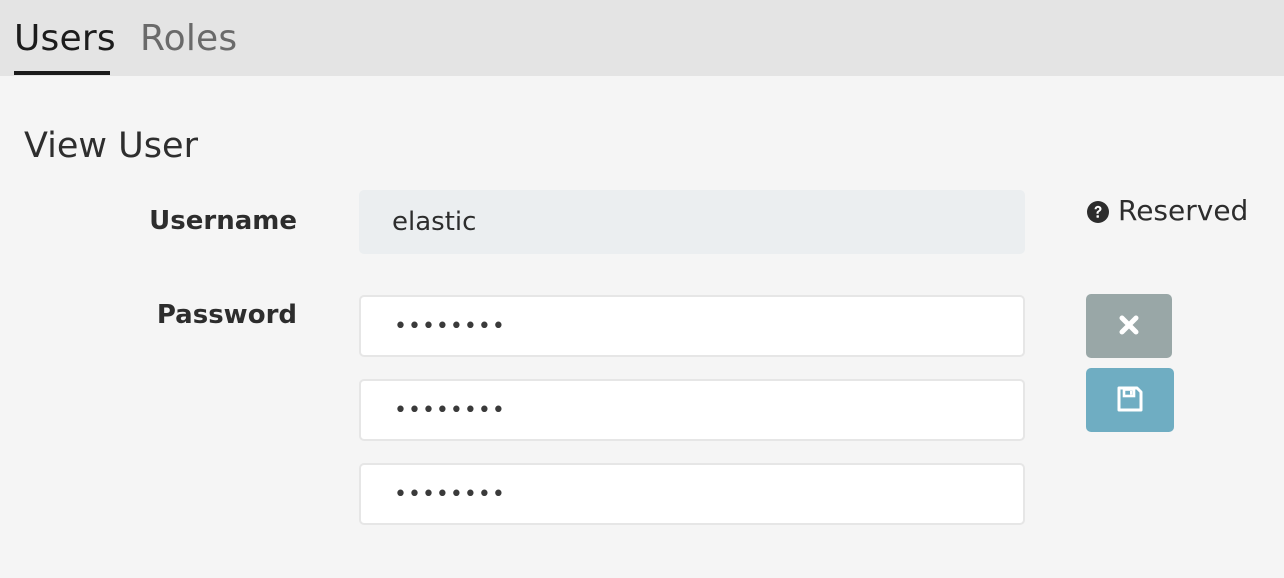  I want to click on active-tab-indicator, so click(62, 73).